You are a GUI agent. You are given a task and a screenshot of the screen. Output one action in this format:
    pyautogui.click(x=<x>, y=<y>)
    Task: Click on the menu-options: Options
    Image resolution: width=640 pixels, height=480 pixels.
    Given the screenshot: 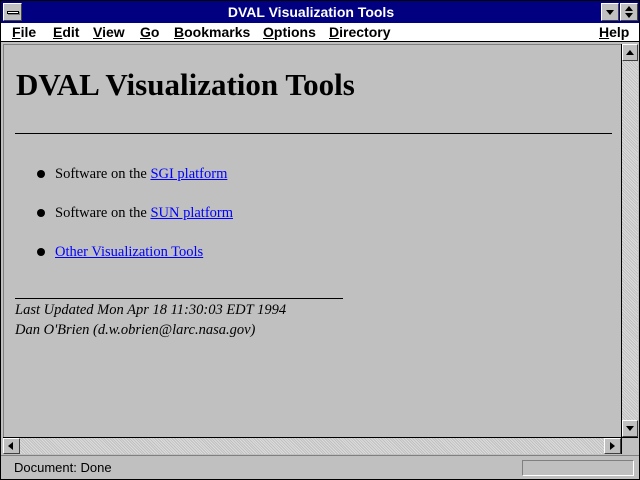 What is the action you would take?
    pyautogui.click(x=289, y=32)
    